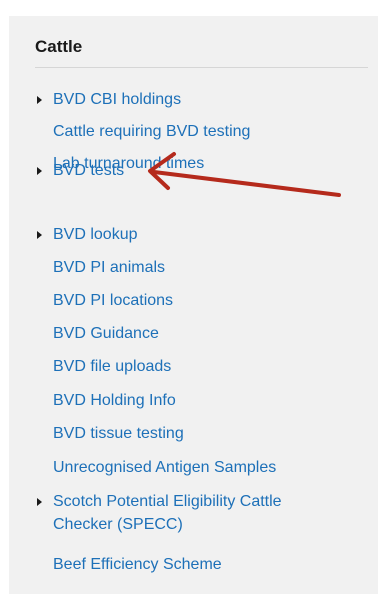 This screenshot has height=594, width=384. I want to click on red-arrow-shaft, so click(246, 183).